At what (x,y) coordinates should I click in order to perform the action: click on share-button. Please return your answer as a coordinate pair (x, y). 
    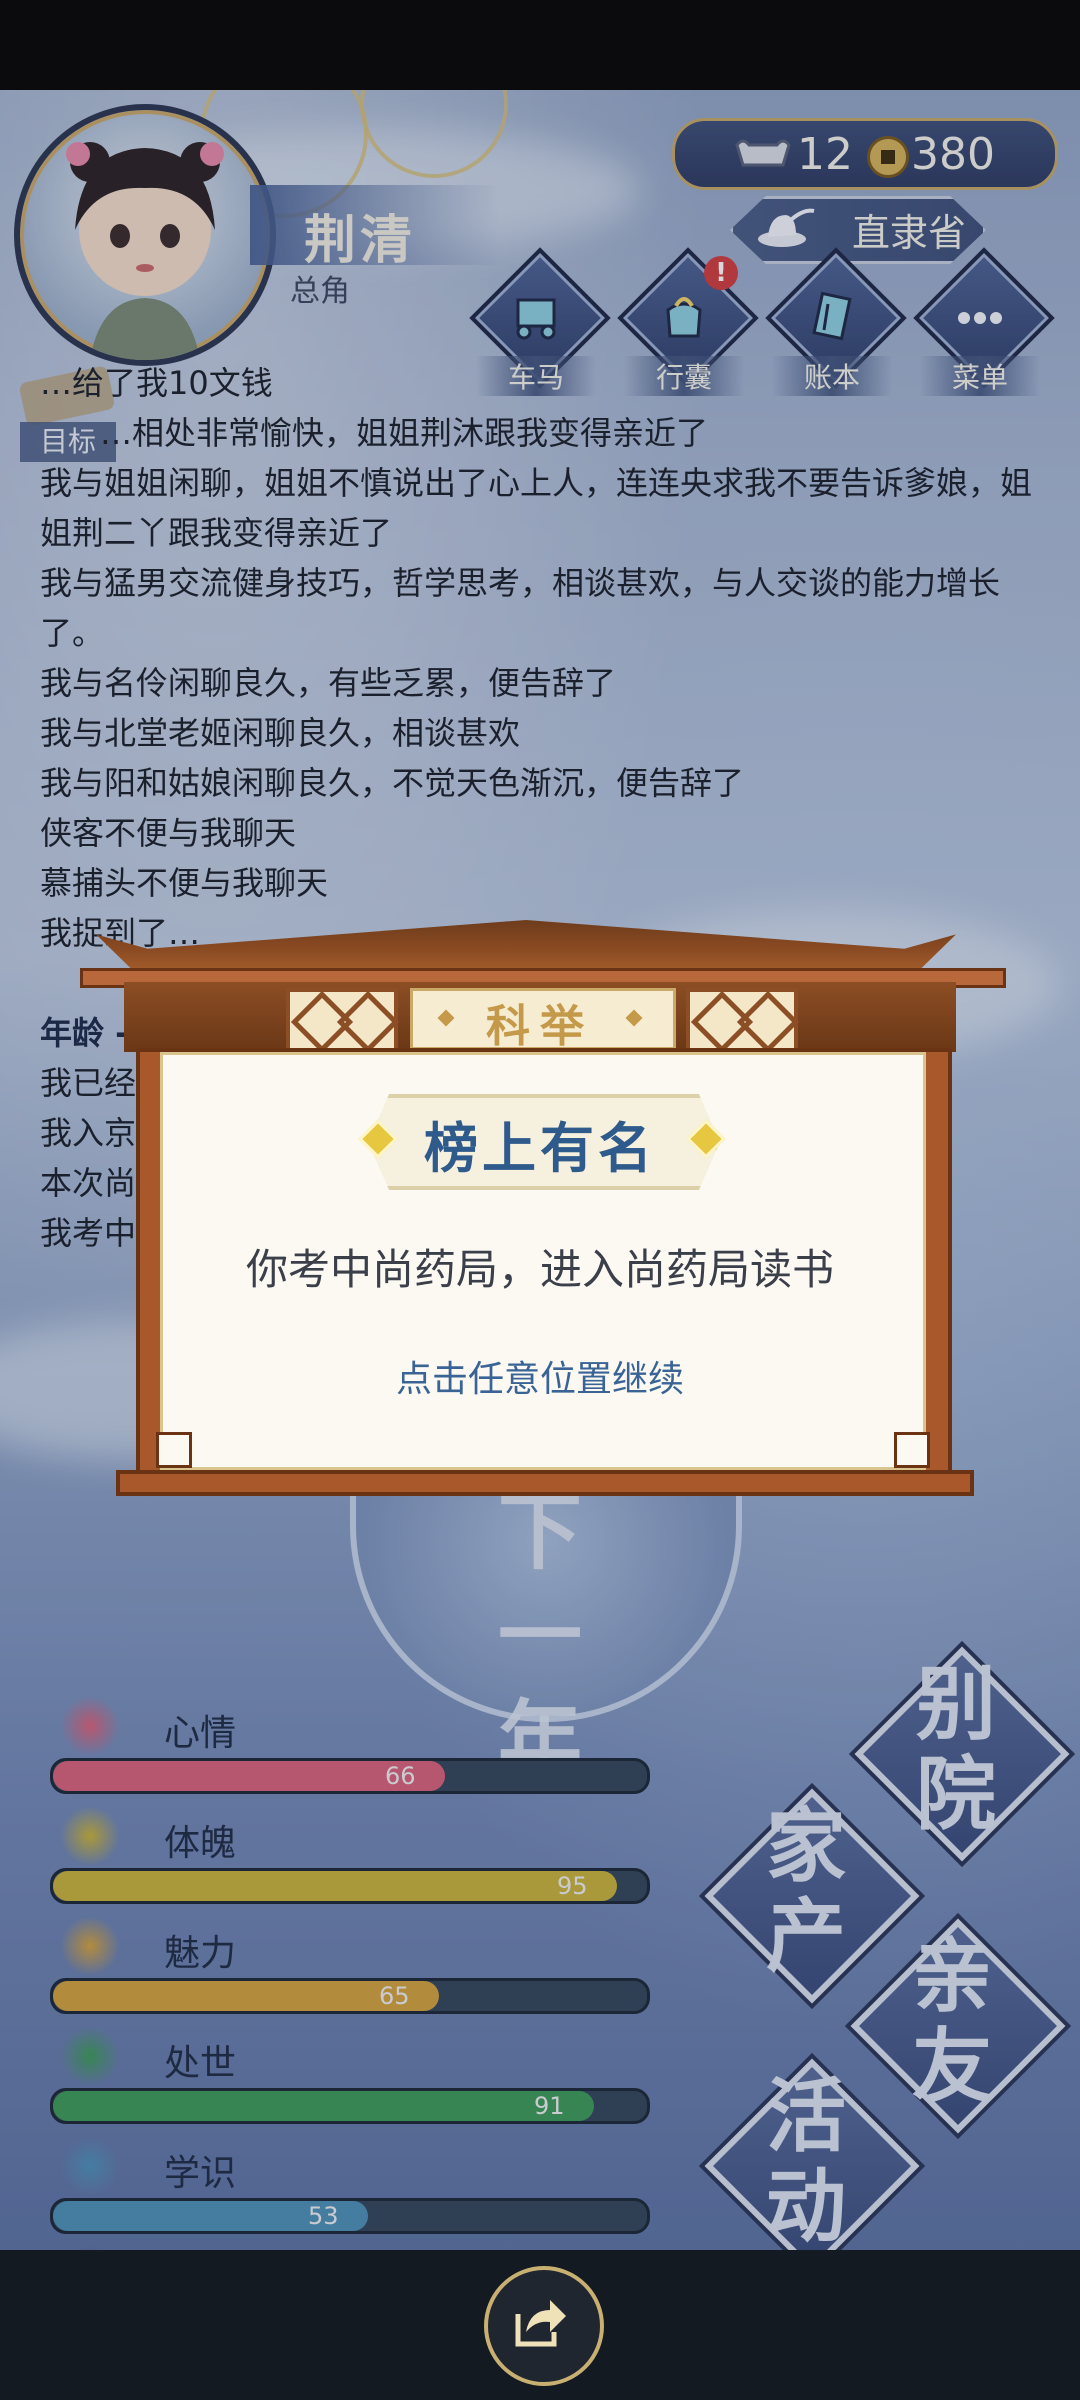
    Looking at the image, I should click on (544, 2326).